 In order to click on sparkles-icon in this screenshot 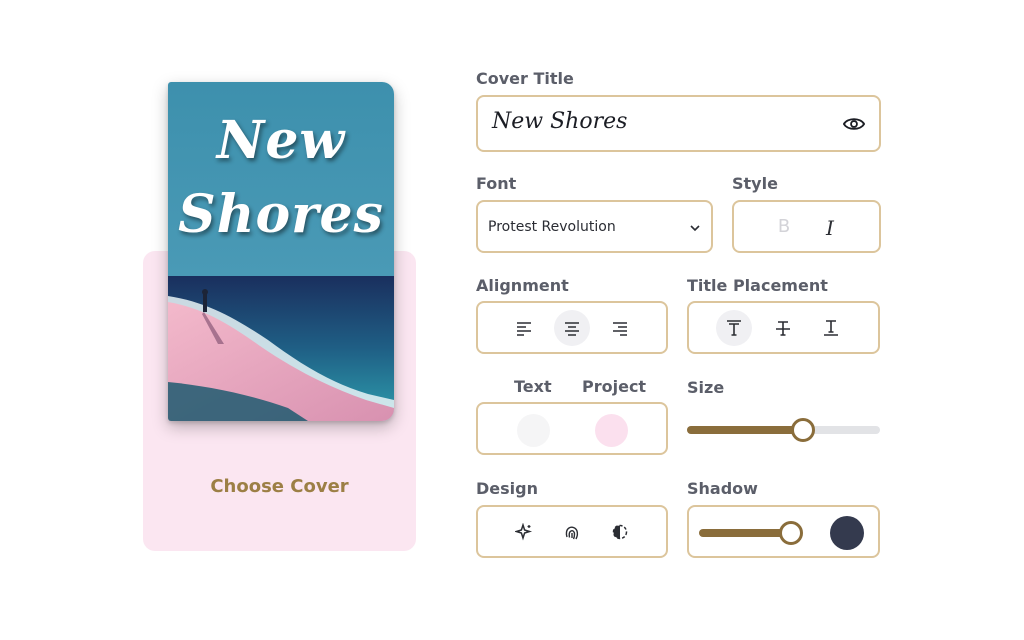, I will do `click(524, 532)`.